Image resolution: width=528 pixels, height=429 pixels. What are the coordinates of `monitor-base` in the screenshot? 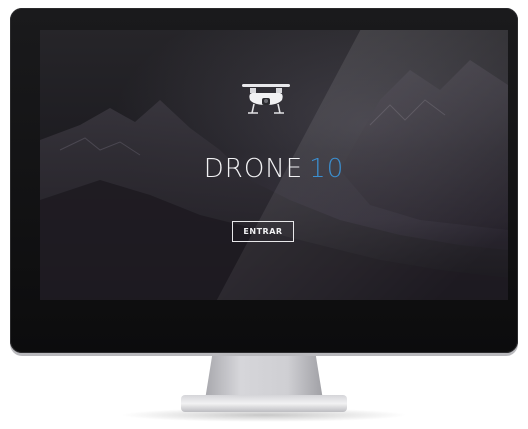 It's located at (264, 403).